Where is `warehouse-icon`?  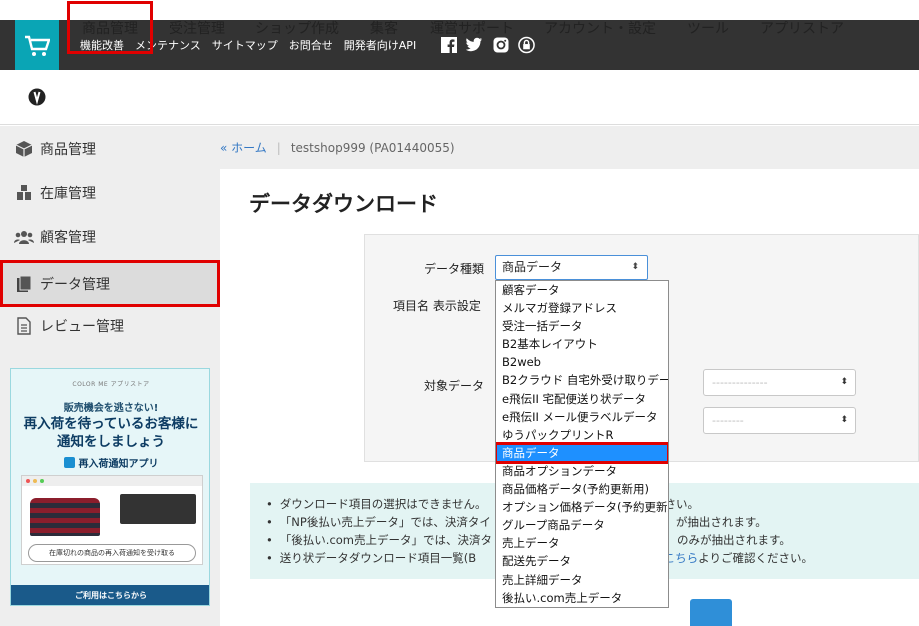
warehouse-icon is located at coordinates (24, 193).